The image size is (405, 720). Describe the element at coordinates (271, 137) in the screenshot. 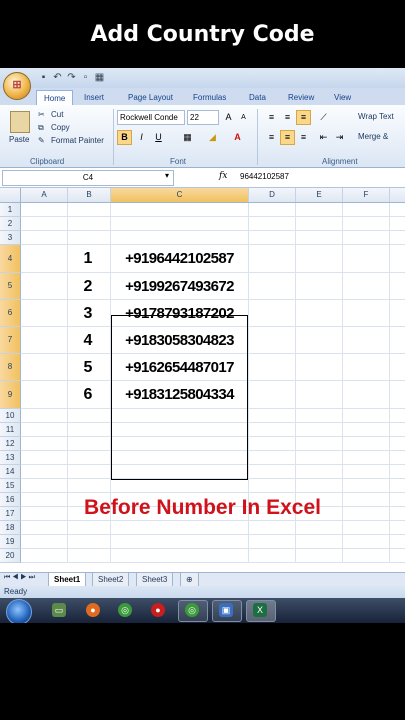

I see `align-left-icon: ≡` at that location.